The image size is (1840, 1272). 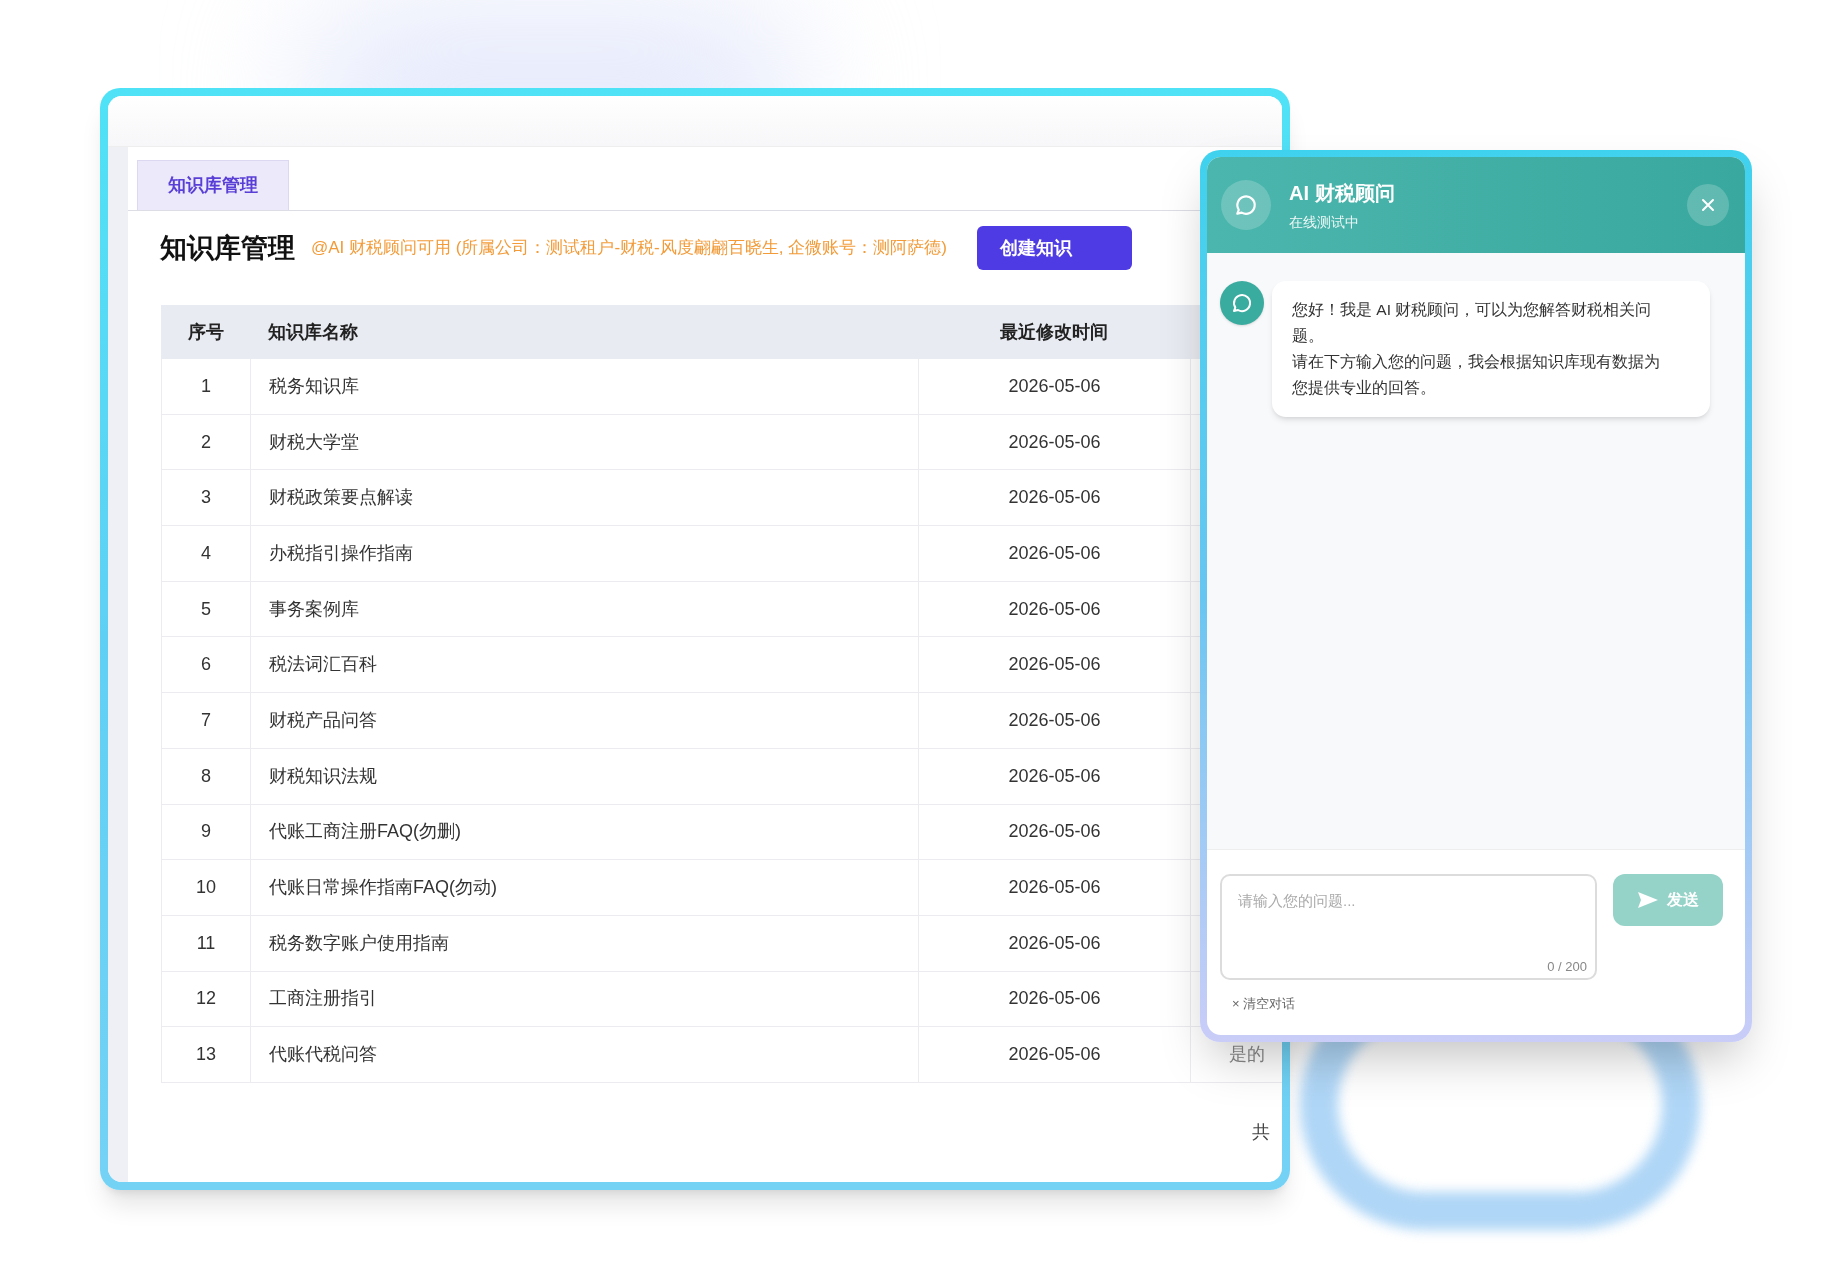 I want to click on table-cell-text: 财税政策要点解读, so click(x=341, y=498).